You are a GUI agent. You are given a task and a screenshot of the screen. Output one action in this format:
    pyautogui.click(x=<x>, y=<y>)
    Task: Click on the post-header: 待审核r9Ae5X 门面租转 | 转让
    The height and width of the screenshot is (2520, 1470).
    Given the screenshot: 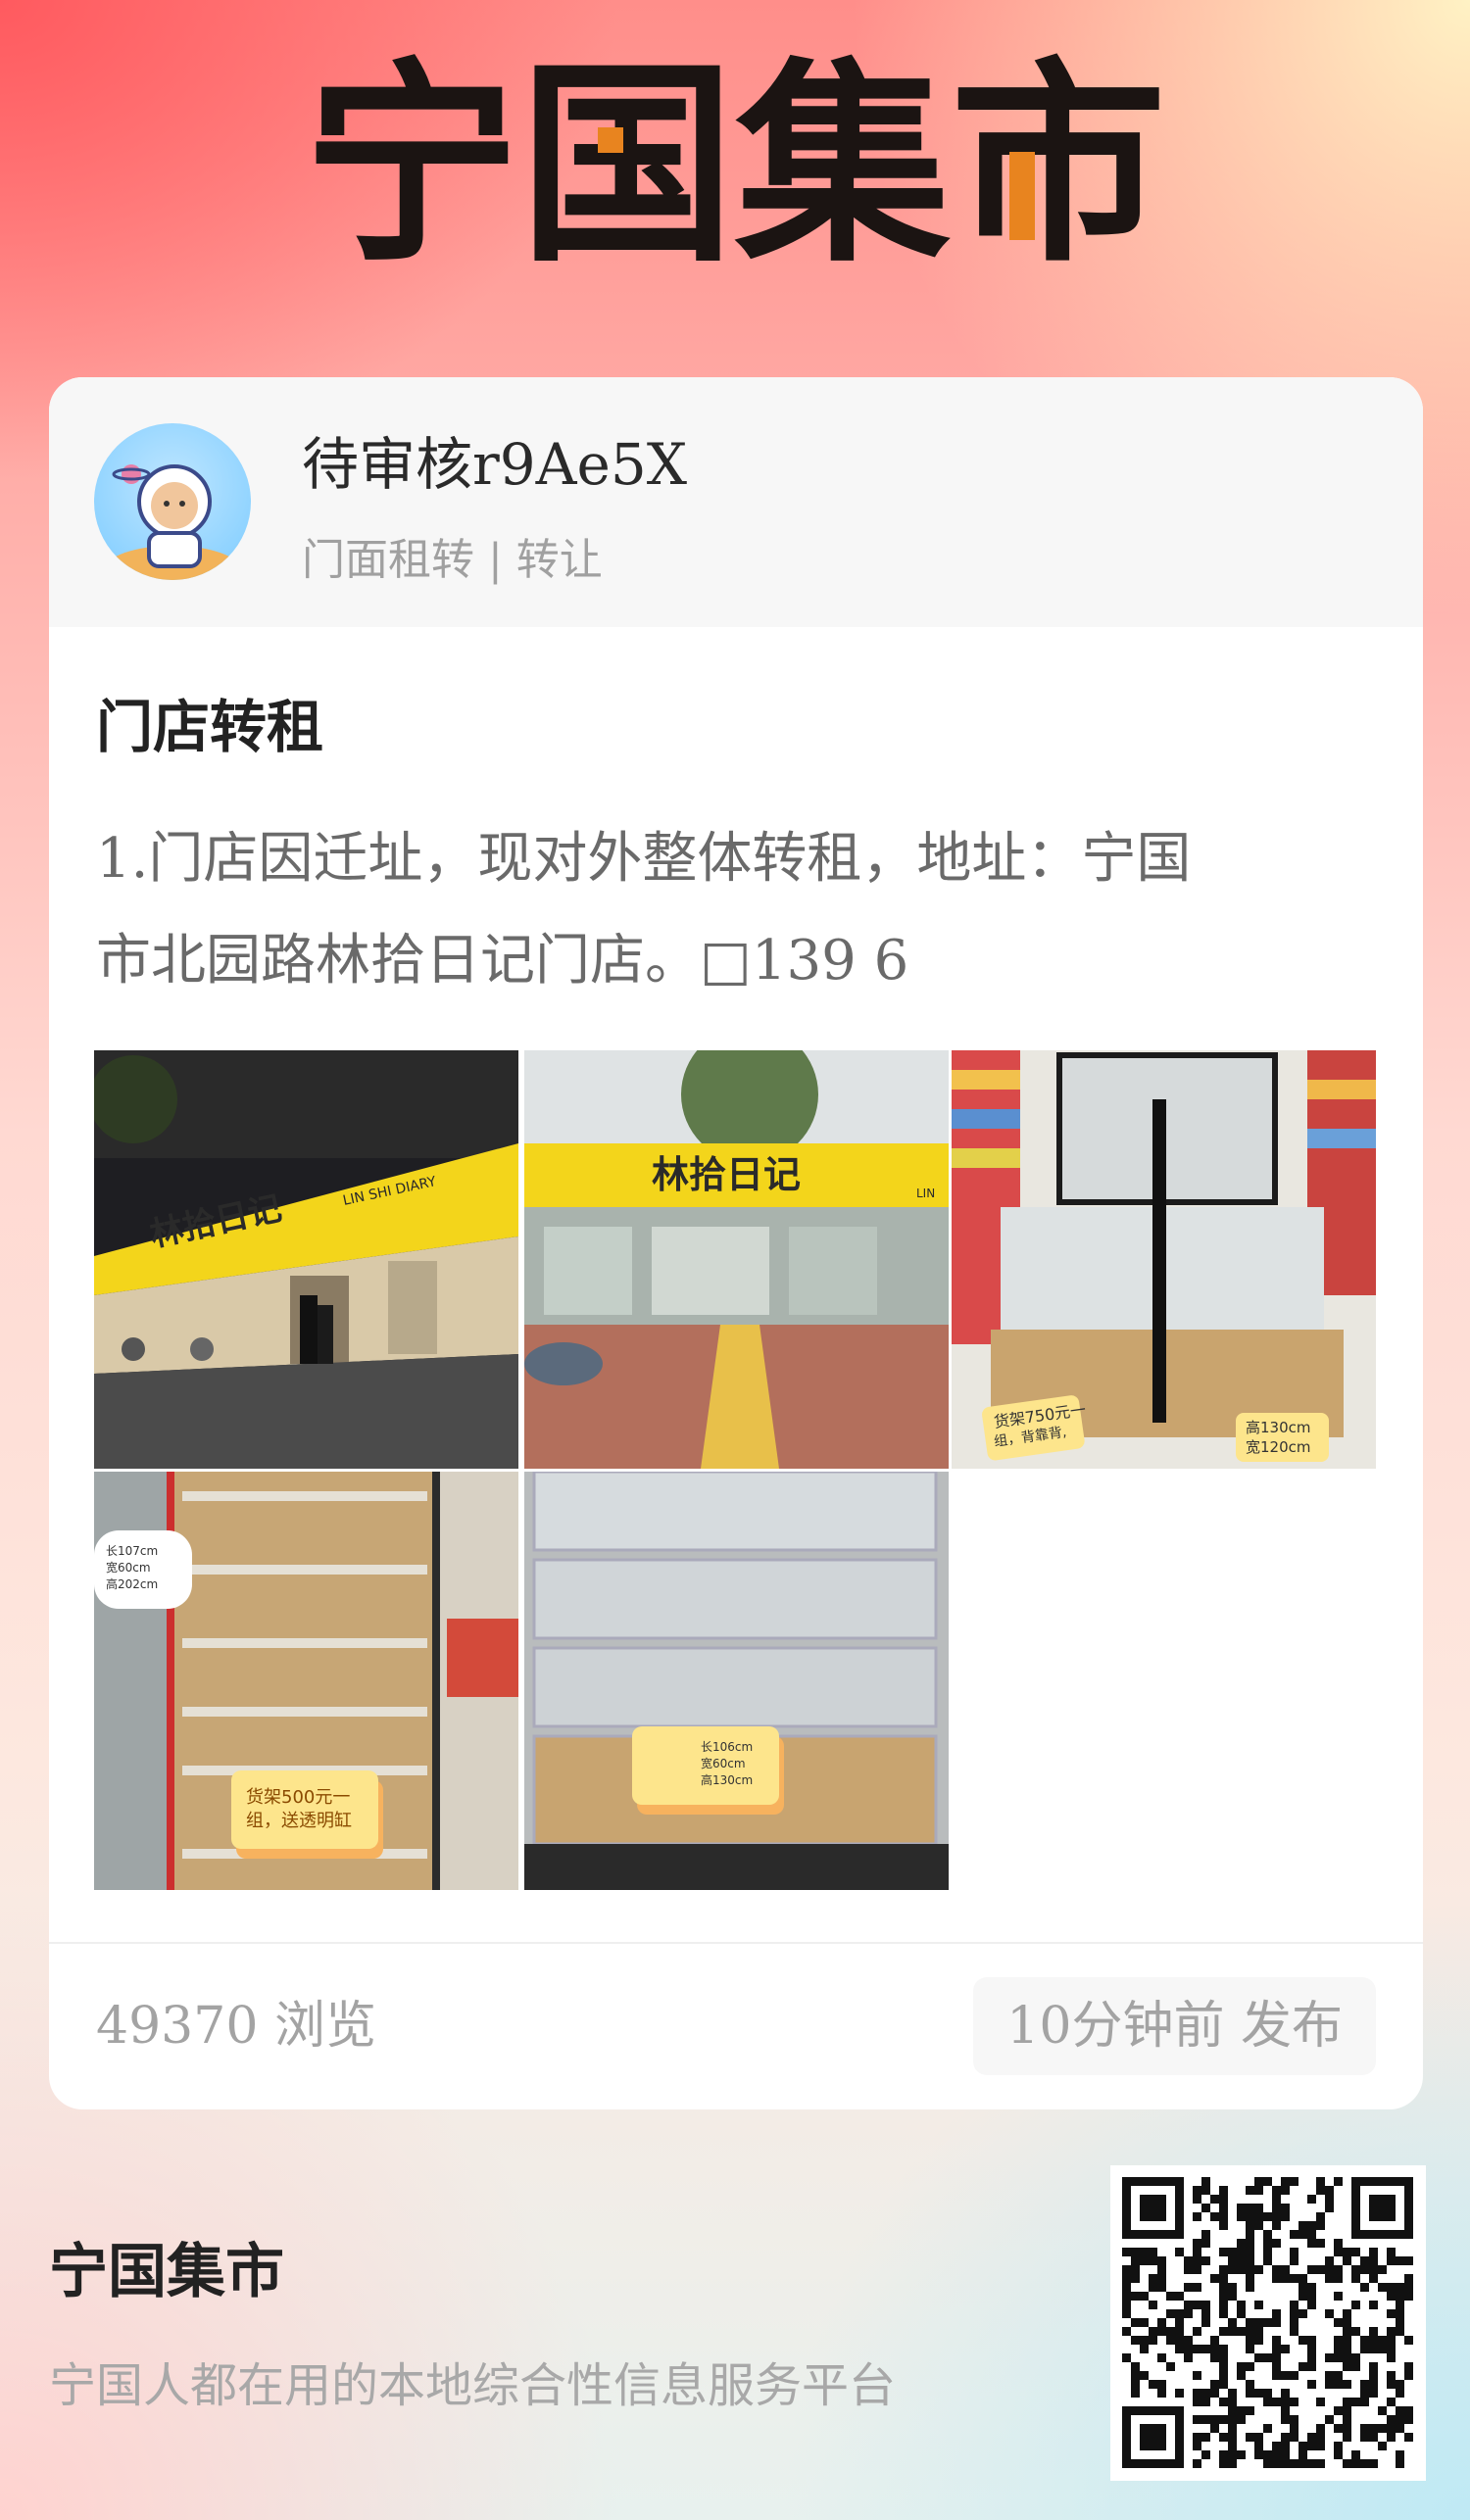 What is the action you would take?
    pyautogui.click(x=736, y=502)
    